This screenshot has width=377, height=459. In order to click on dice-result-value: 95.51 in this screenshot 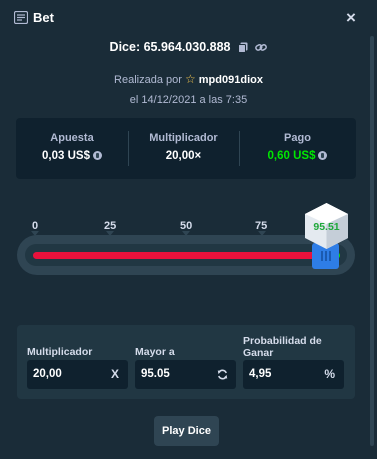, I will do `click(326, 227)`.